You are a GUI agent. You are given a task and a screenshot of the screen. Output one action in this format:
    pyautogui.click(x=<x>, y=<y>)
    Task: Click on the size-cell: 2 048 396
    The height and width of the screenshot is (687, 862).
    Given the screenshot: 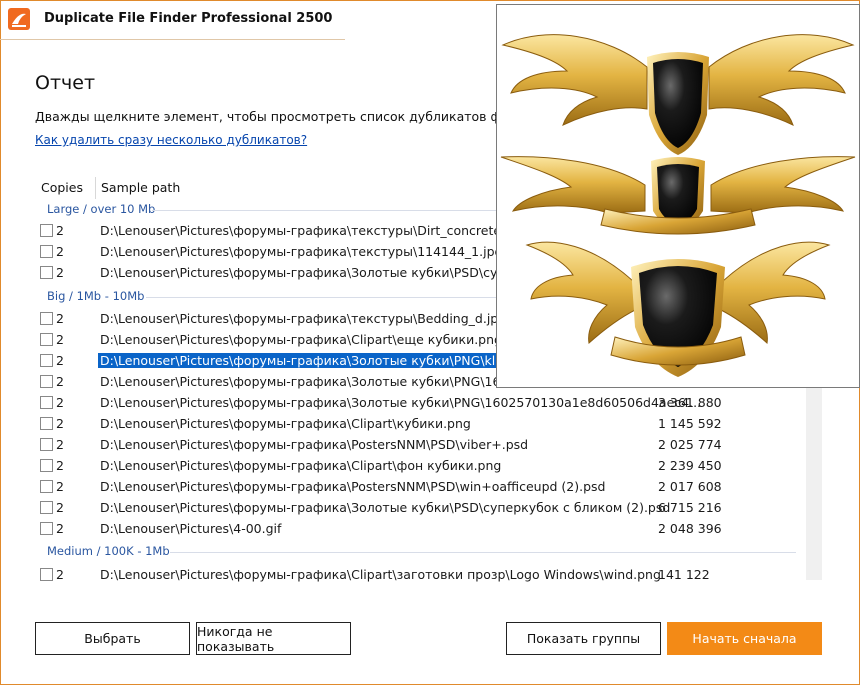 What is the action you would take?
    pyautogui.click(x=690, y=528)
    